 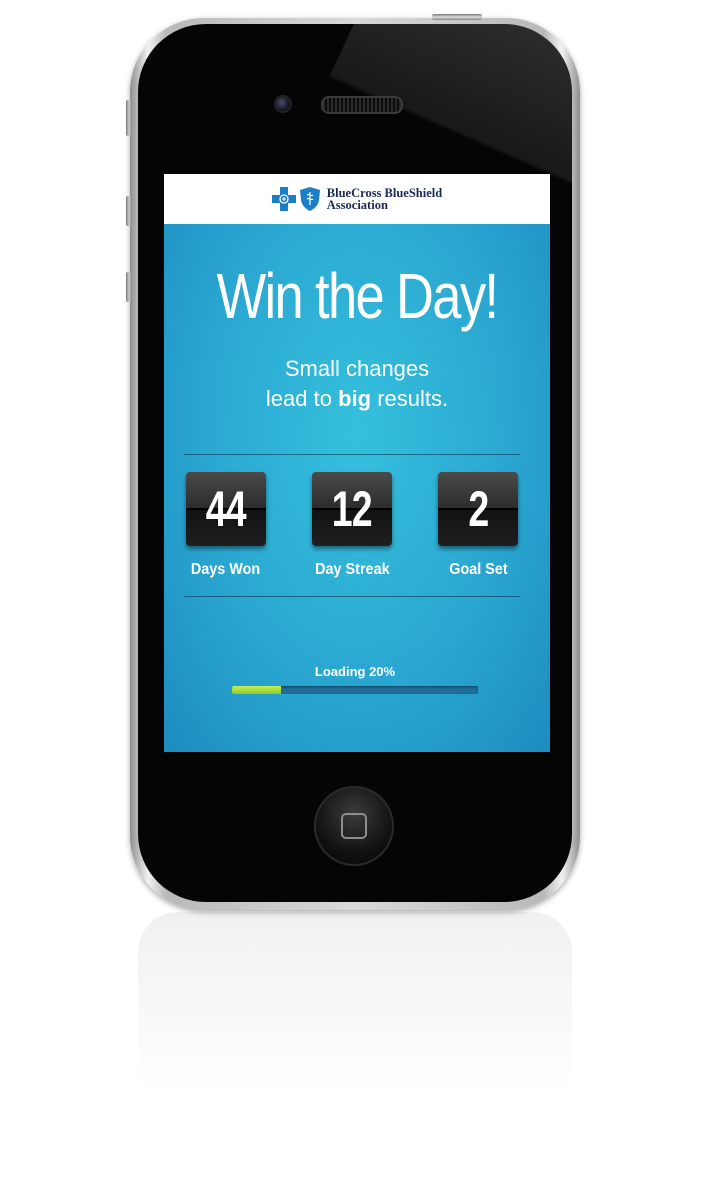 What do you see at coordinates (362, 105) in the screenshot?
I see `earpiece-speaker` at bounding box center [362, 105].